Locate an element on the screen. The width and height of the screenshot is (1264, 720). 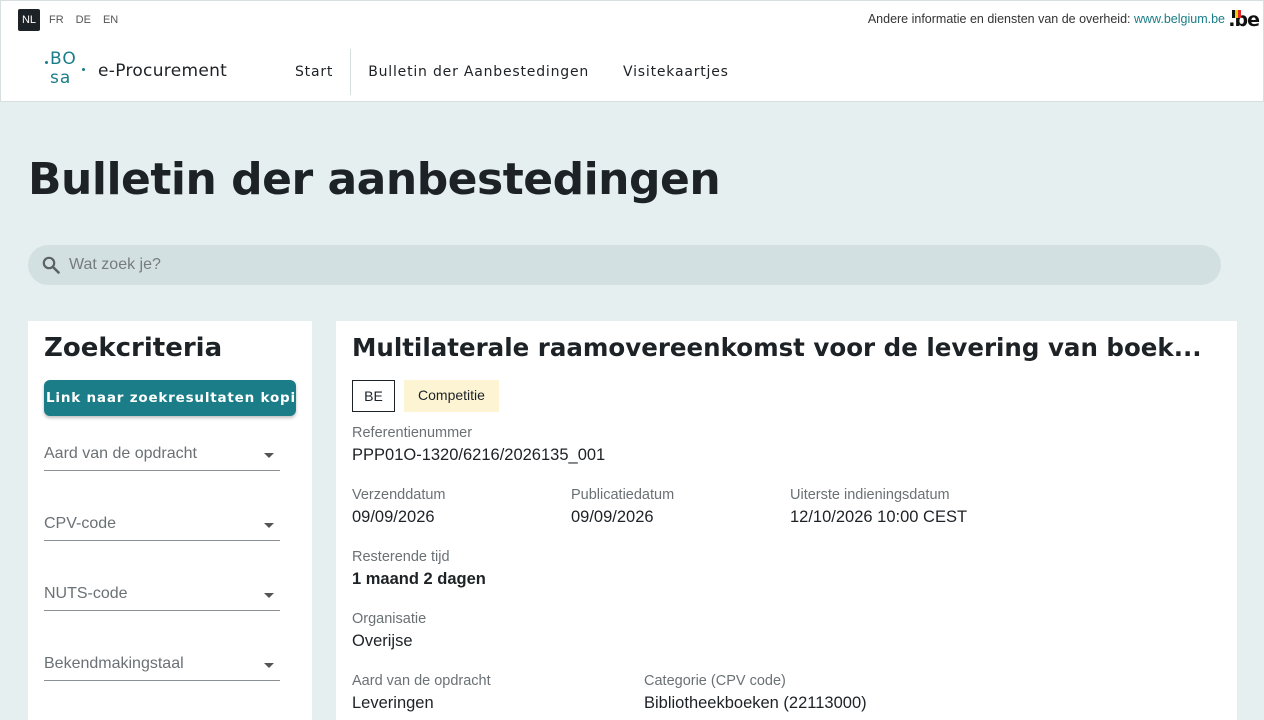
brand-name: e-Procurement is located at coordinates (163, 71).